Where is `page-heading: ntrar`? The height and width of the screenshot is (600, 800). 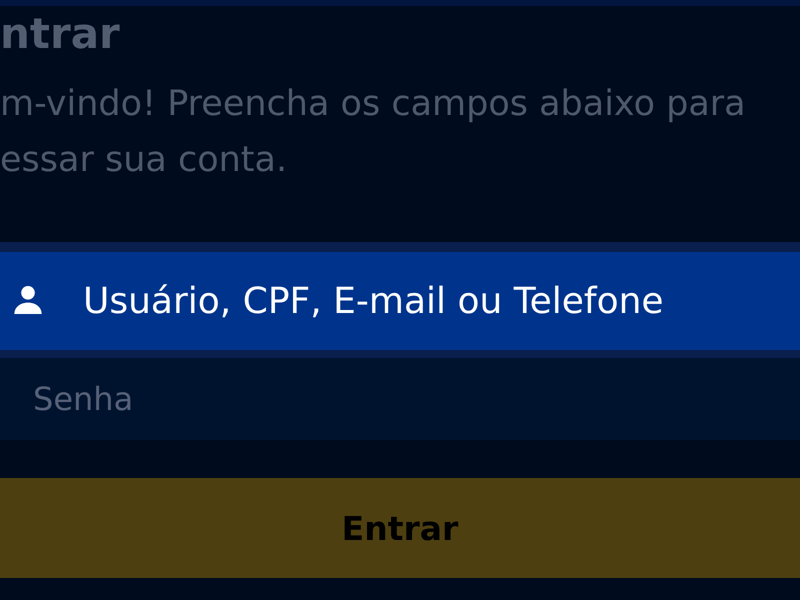
page-heading: ntrar is located at coordinates (60, 34).